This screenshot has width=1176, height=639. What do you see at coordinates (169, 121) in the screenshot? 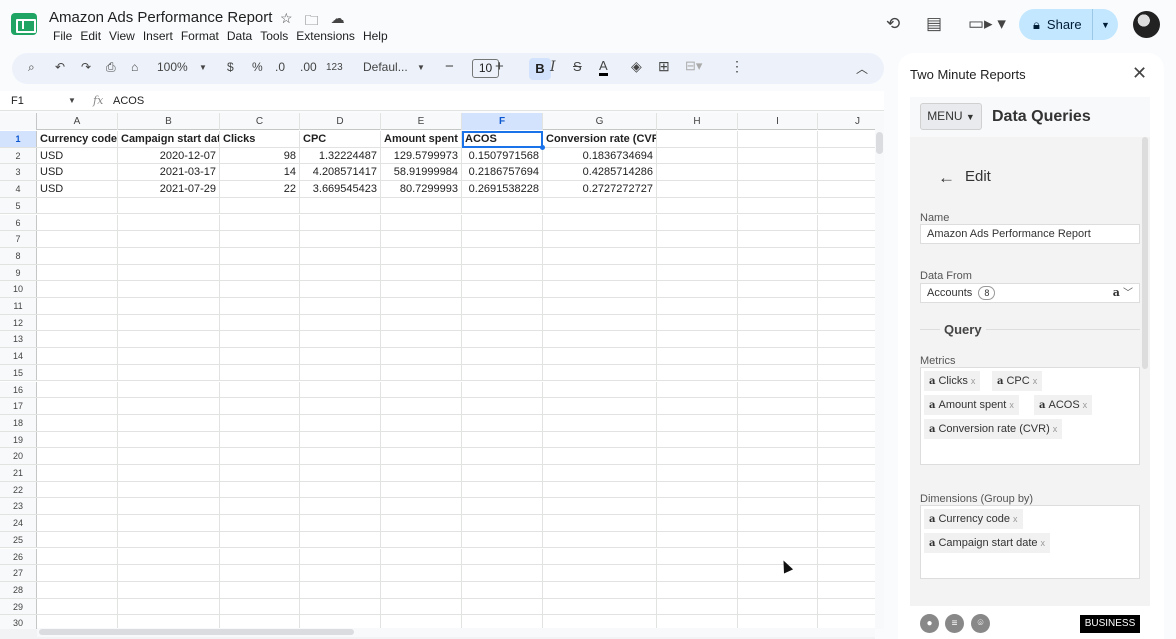
I see `column-header-b: B` at bounding box center [169, 121].